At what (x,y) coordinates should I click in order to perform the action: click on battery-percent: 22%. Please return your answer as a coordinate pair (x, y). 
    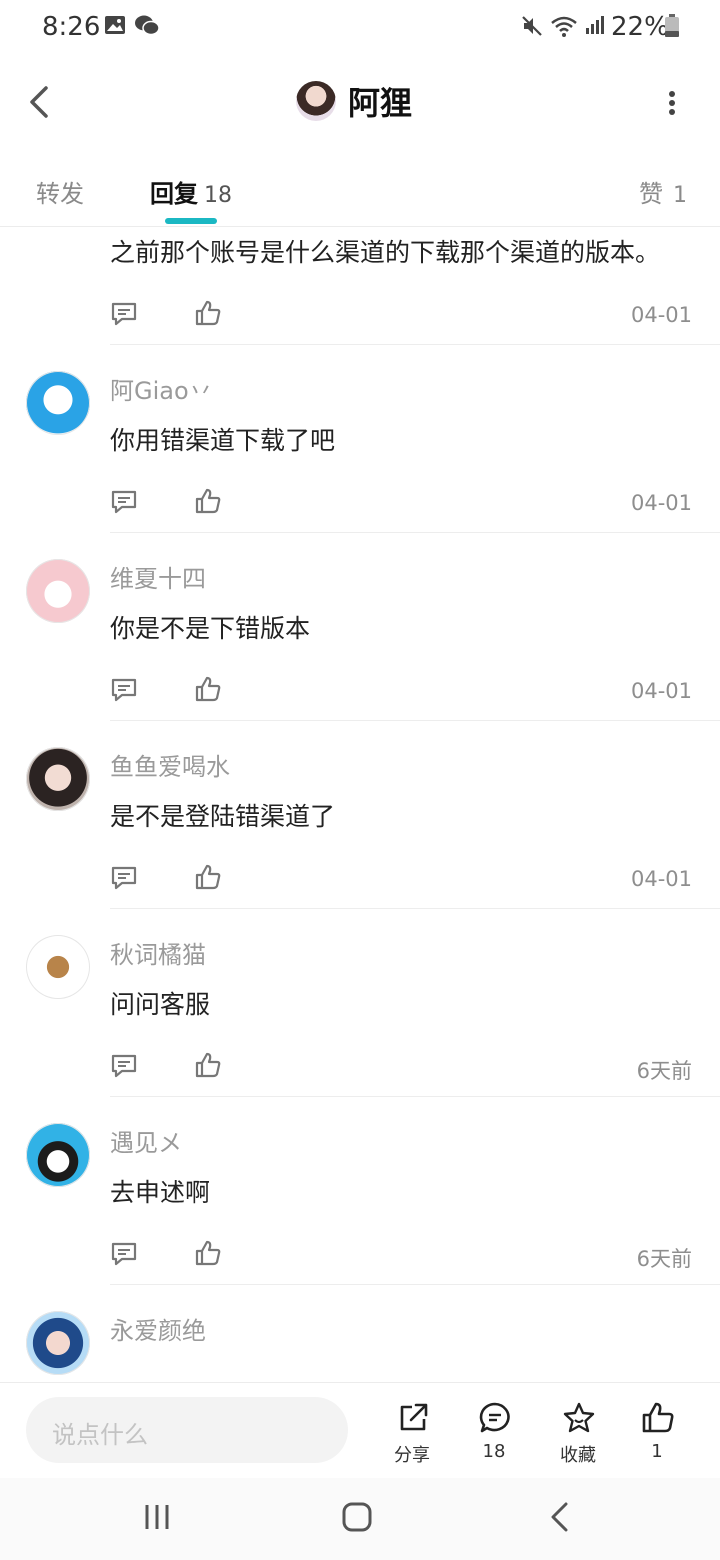
    Looking at the image, I should click on (640, 27).